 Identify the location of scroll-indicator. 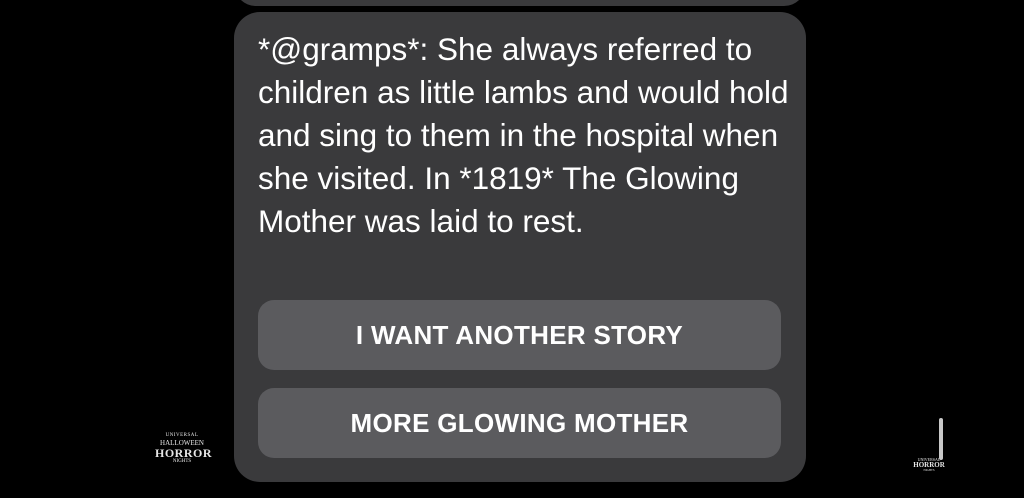
(941, 439).